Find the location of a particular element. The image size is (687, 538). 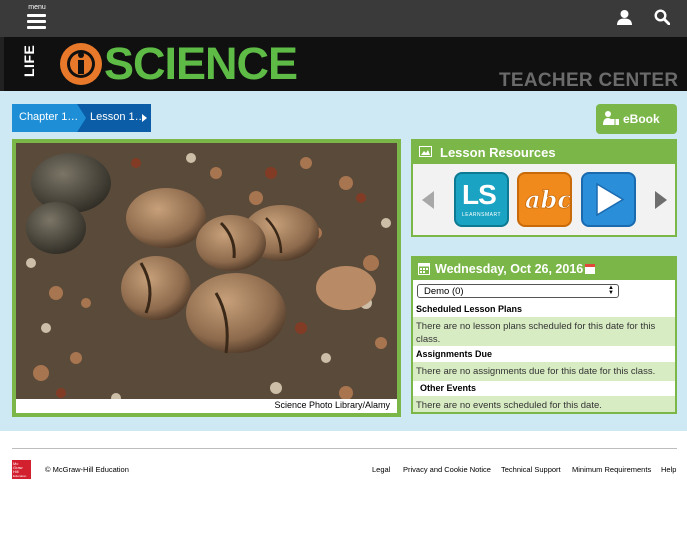

lesson-resources-panel: Lesson Resources LS LEARNSMART abc is located at coordinates (544, 188).